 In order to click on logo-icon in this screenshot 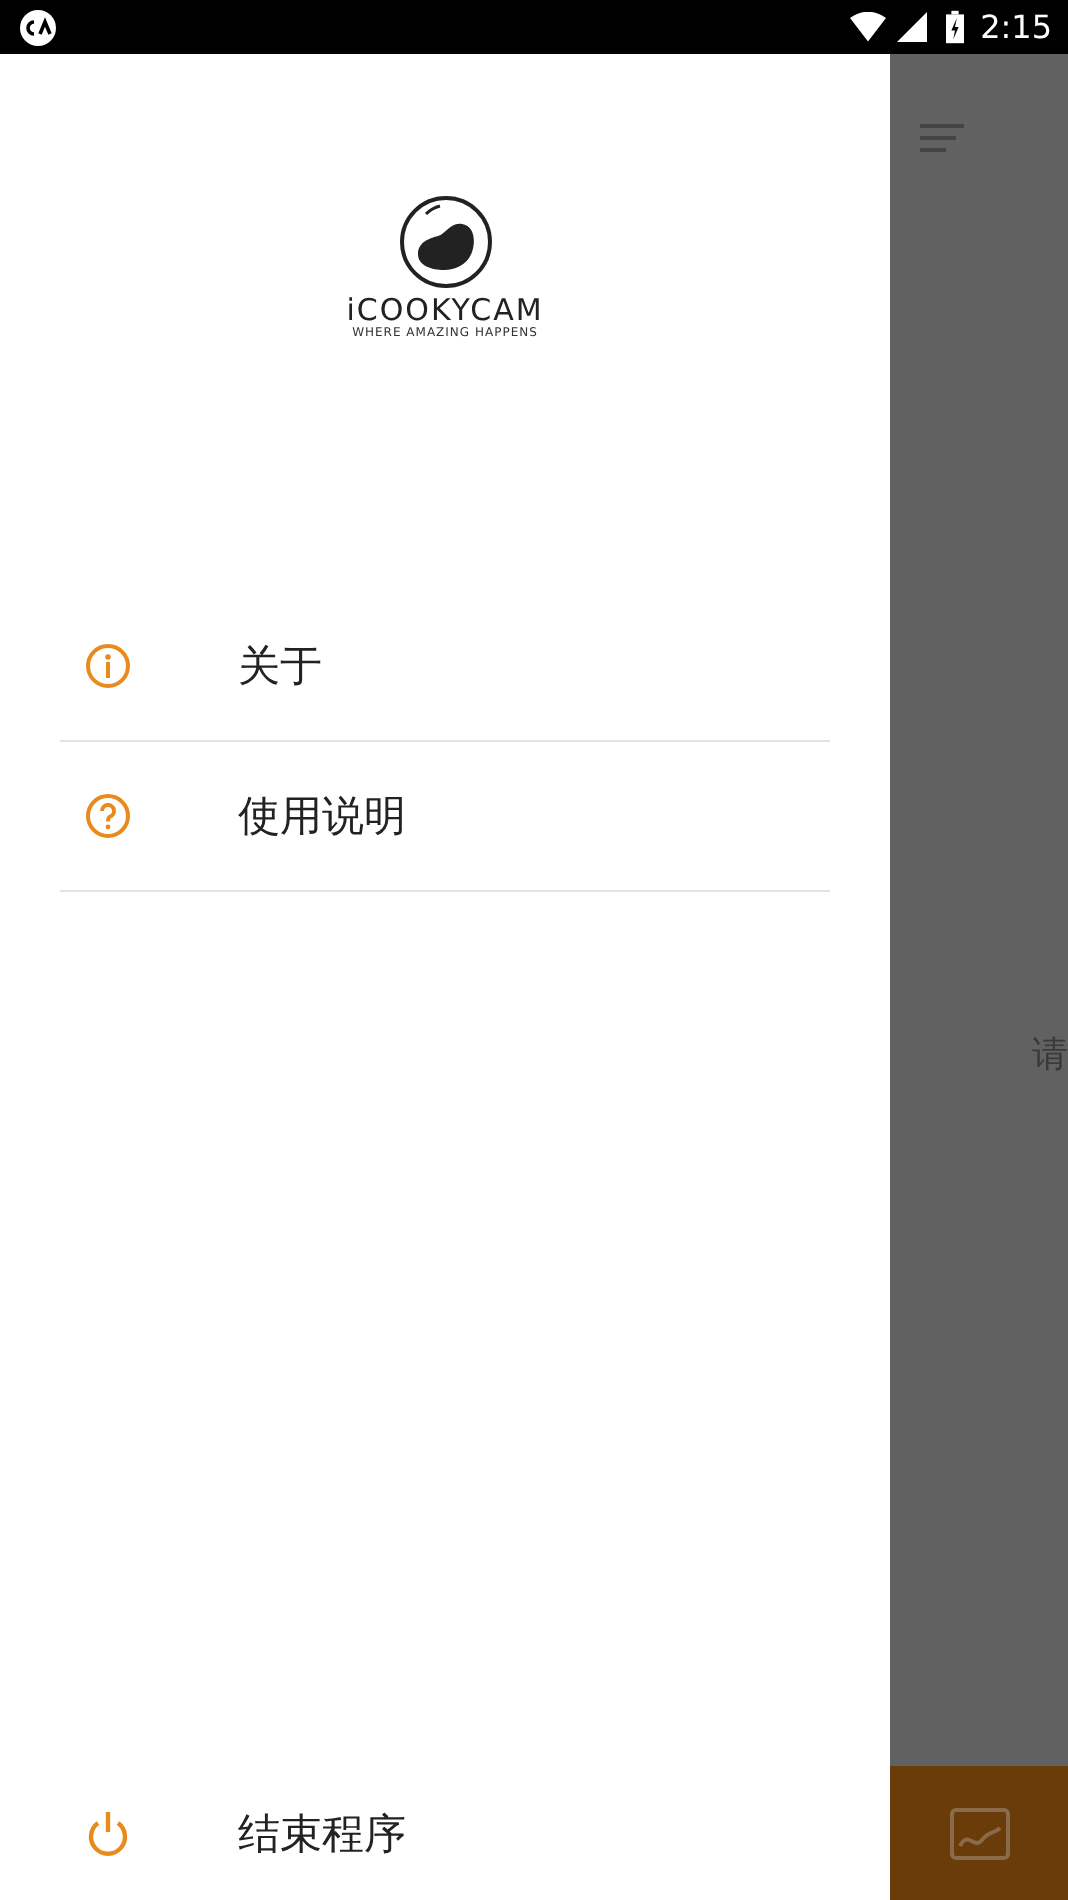, I will do `click(445, 242)`.